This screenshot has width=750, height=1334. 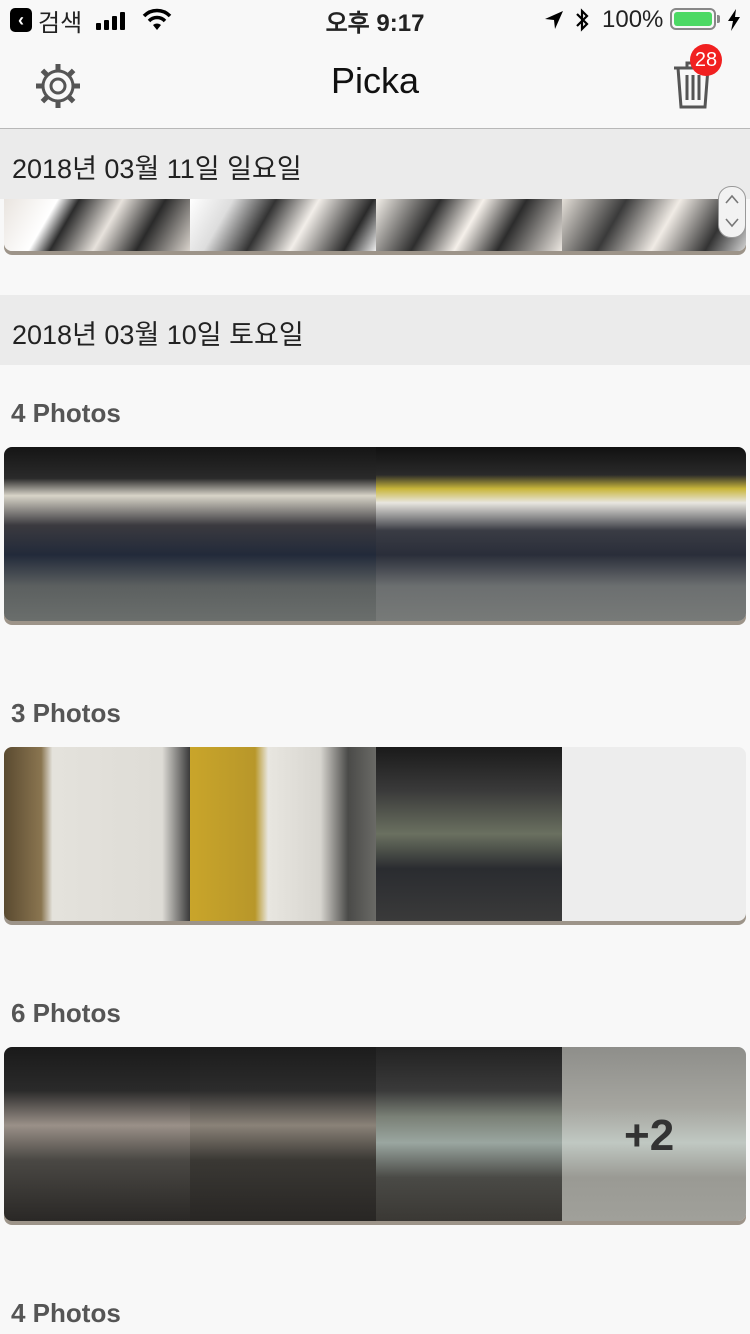 I want to click on chevron-up-icon, so click(x=732, y=199).